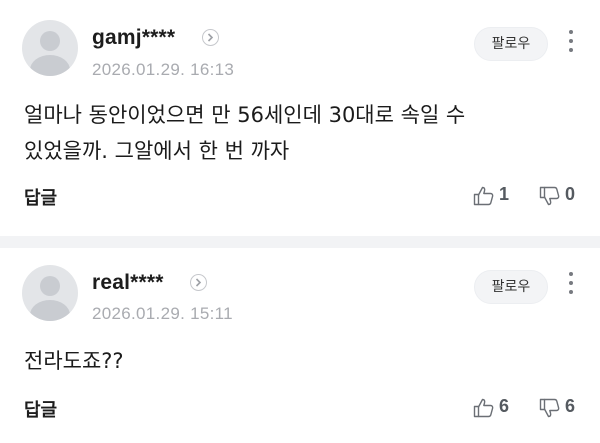  What do you see at coordinates (245, 115) in the screenshot?
I see `comment-body-line: 얼마나 동안이었으면 만 56세인데 30대로 속일 수` at bounding box center [245, 115].